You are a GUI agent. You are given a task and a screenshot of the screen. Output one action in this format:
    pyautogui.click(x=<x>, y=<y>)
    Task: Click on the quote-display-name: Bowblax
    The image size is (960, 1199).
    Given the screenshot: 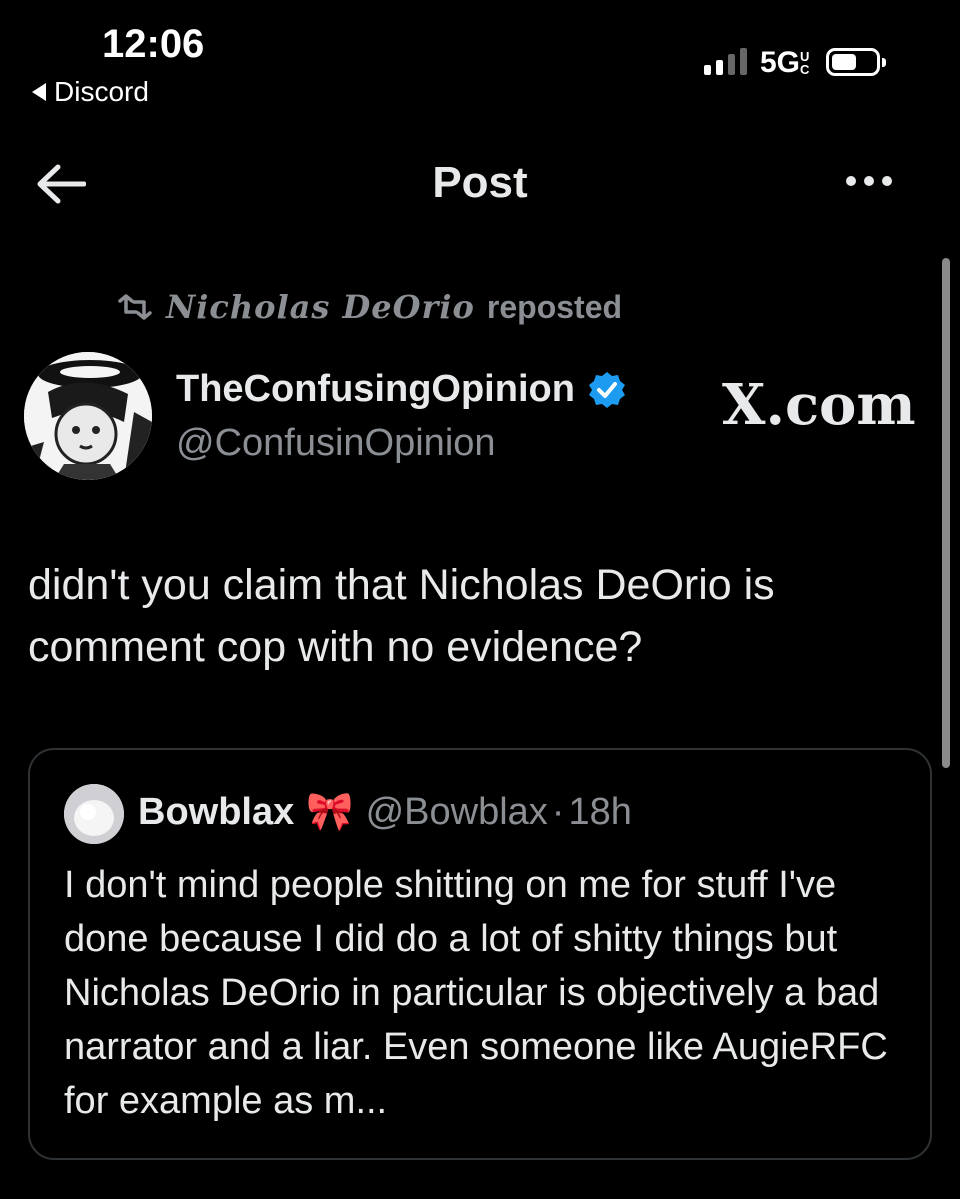 What is the action you would take?
    pyautogui.click(x=216, y=812)
    